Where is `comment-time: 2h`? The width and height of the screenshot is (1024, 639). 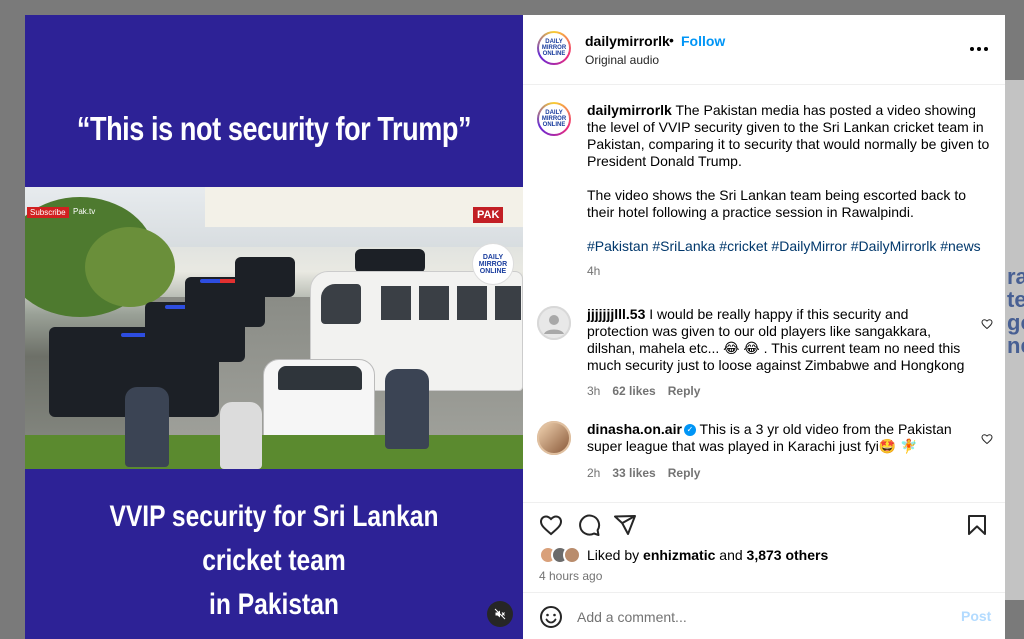 comment-time: 2h is located at coordinates (593, 473).